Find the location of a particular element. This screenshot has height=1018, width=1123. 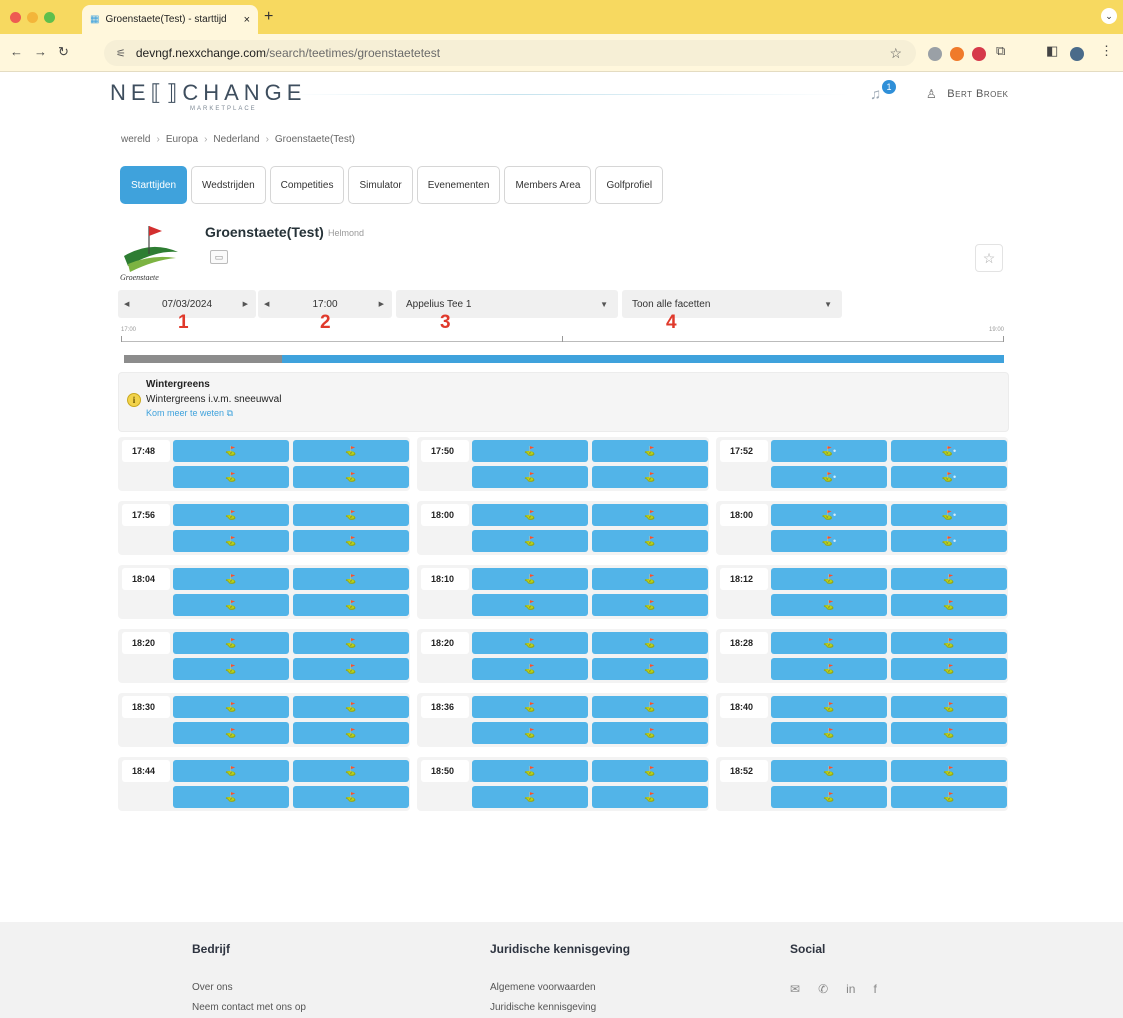

footer-link-about: Over ons is located at coordinates (249, 987).